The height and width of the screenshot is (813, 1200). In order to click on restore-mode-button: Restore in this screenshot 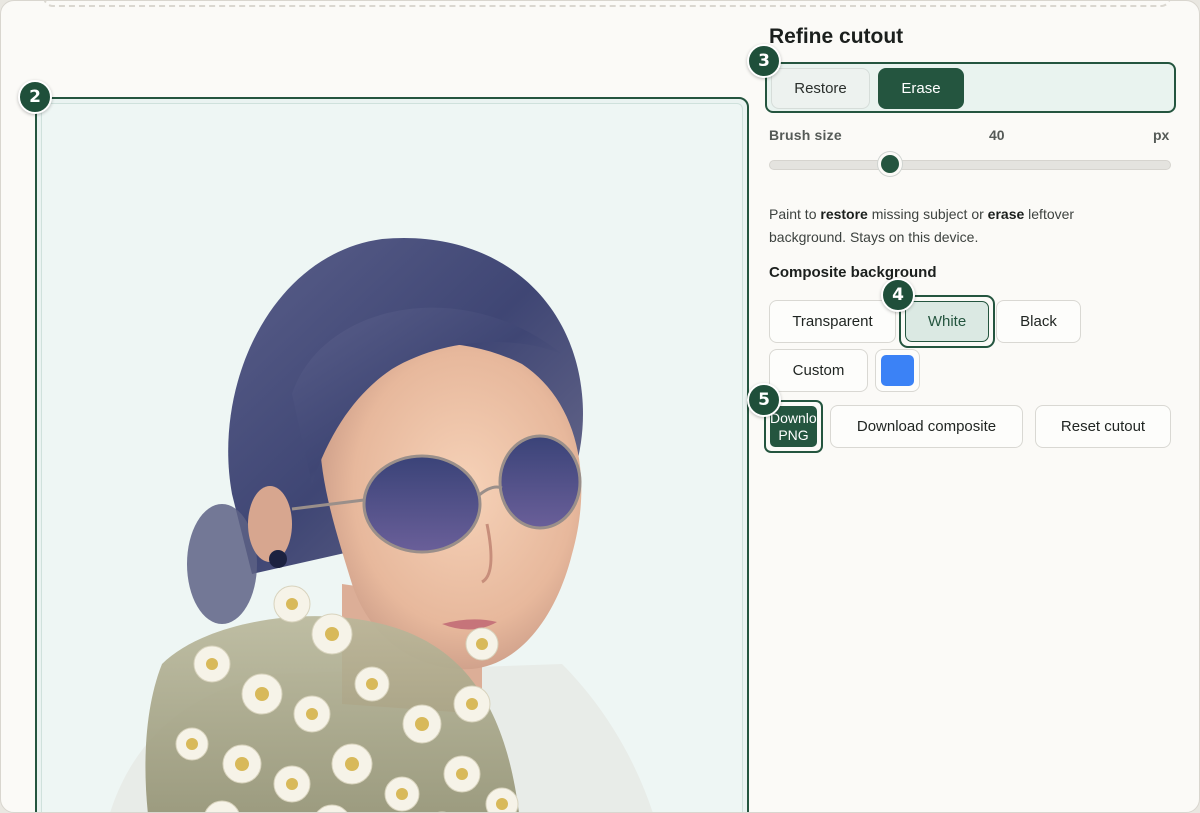, I will do `click(820, 88)`.